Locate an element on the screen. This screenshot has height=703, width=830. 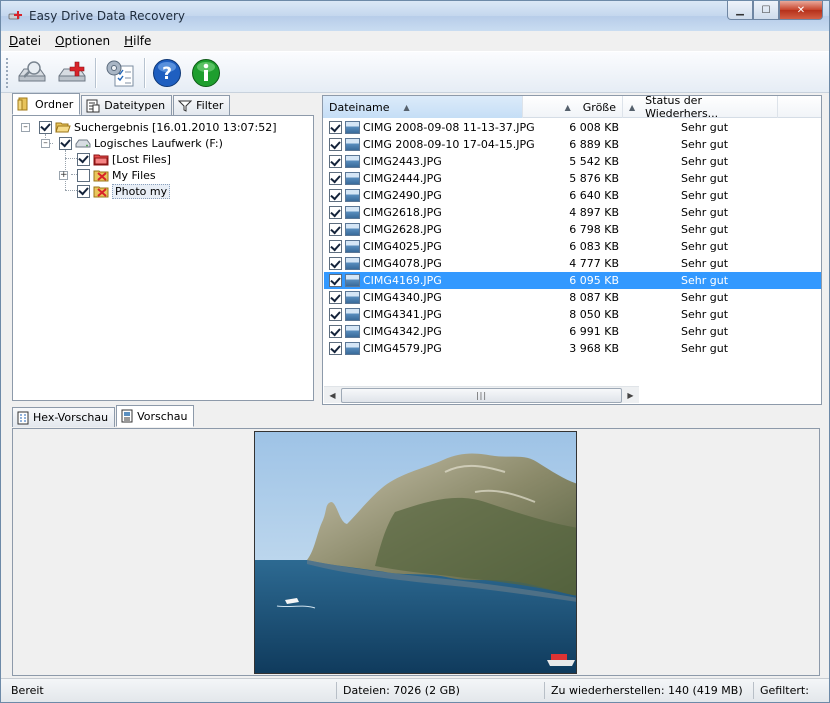
scroll-left-icon: ◀ is located at coordinates (332, 395).